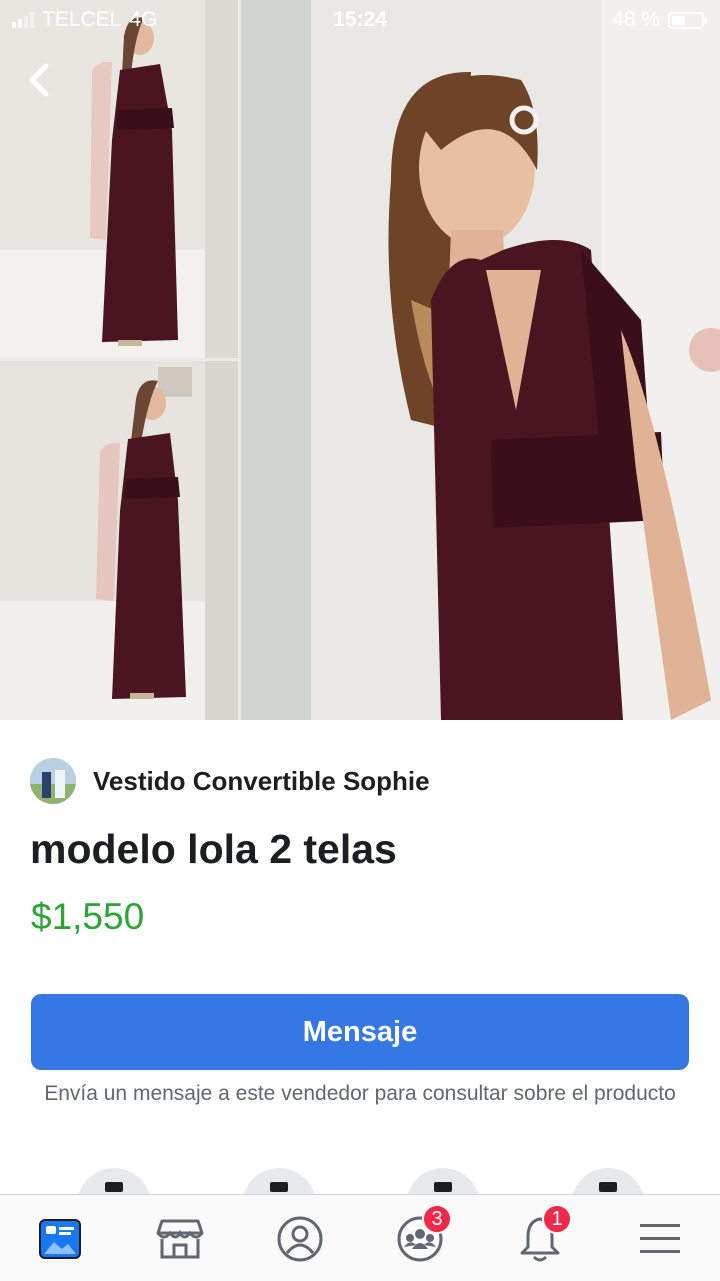 Image resolution: width=720 pixels, height=1281 pixels. I want to click on tab-news-feed, so click(60, 1239).